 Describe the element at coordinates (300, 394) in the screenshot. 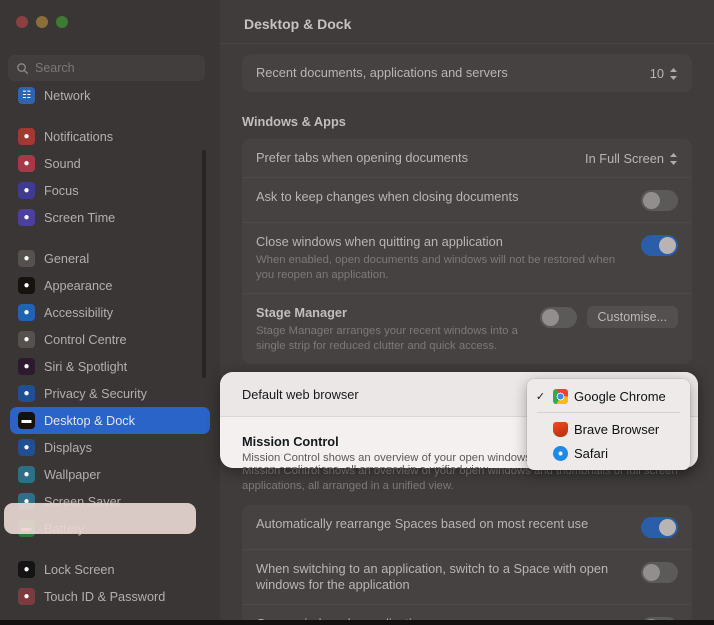

I see `default-web-browser-label: Default web browser` at that location.